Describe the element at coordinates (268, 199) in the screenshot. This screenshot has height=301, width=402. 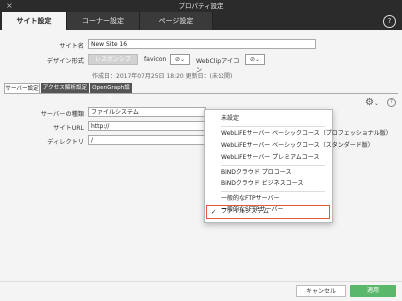
I see `dropdown-option: 一般的なFTPサーバー` at that location.